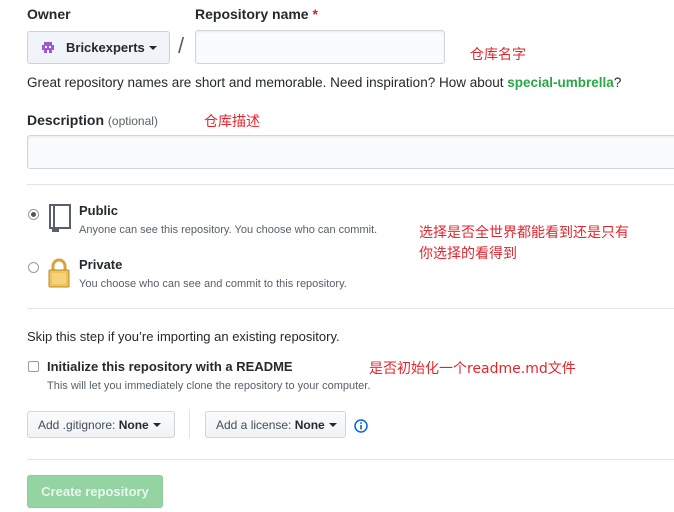  What do you see at coordinates (232, 122) in the screenshot?
I see `description-annotation: 仓库描述` at bounding box center [232, 122].